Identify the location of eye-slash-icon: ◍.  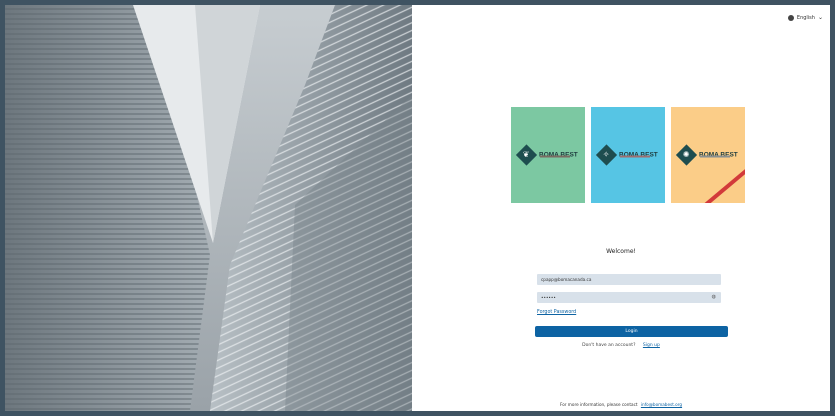
(714, 297).